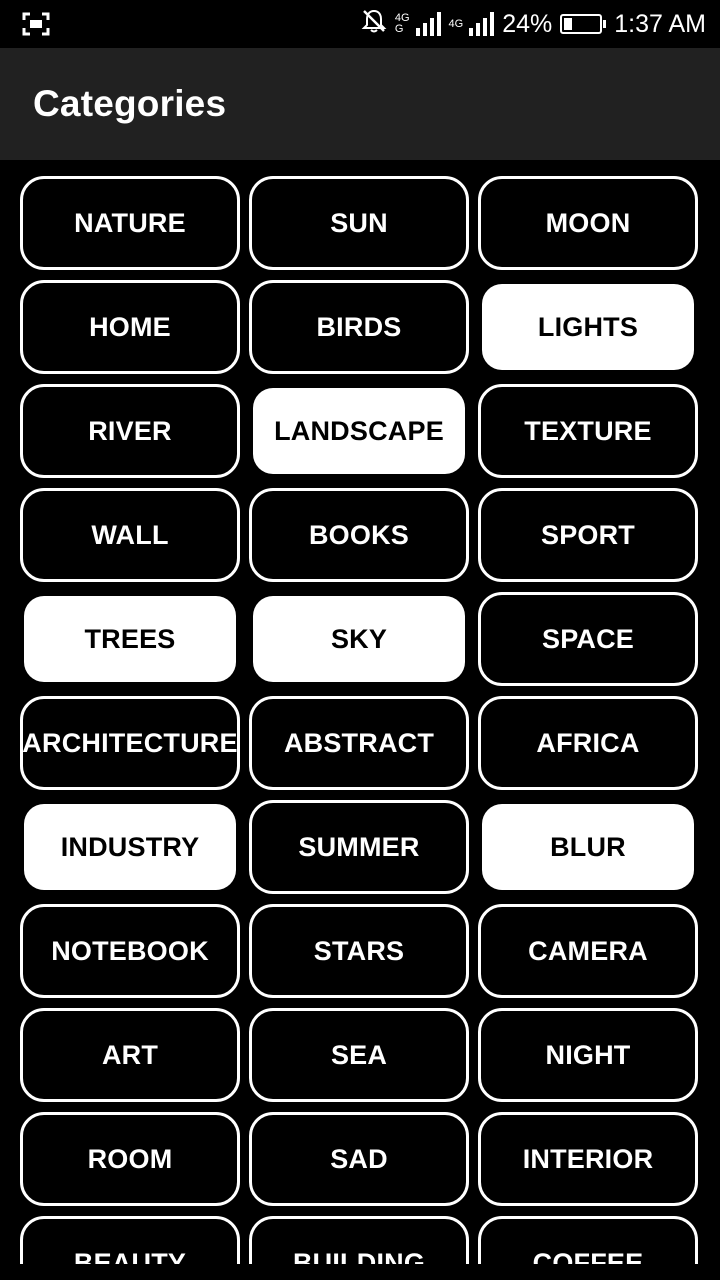  I want to click on category-chip-art: ART, so click(130, 1055).